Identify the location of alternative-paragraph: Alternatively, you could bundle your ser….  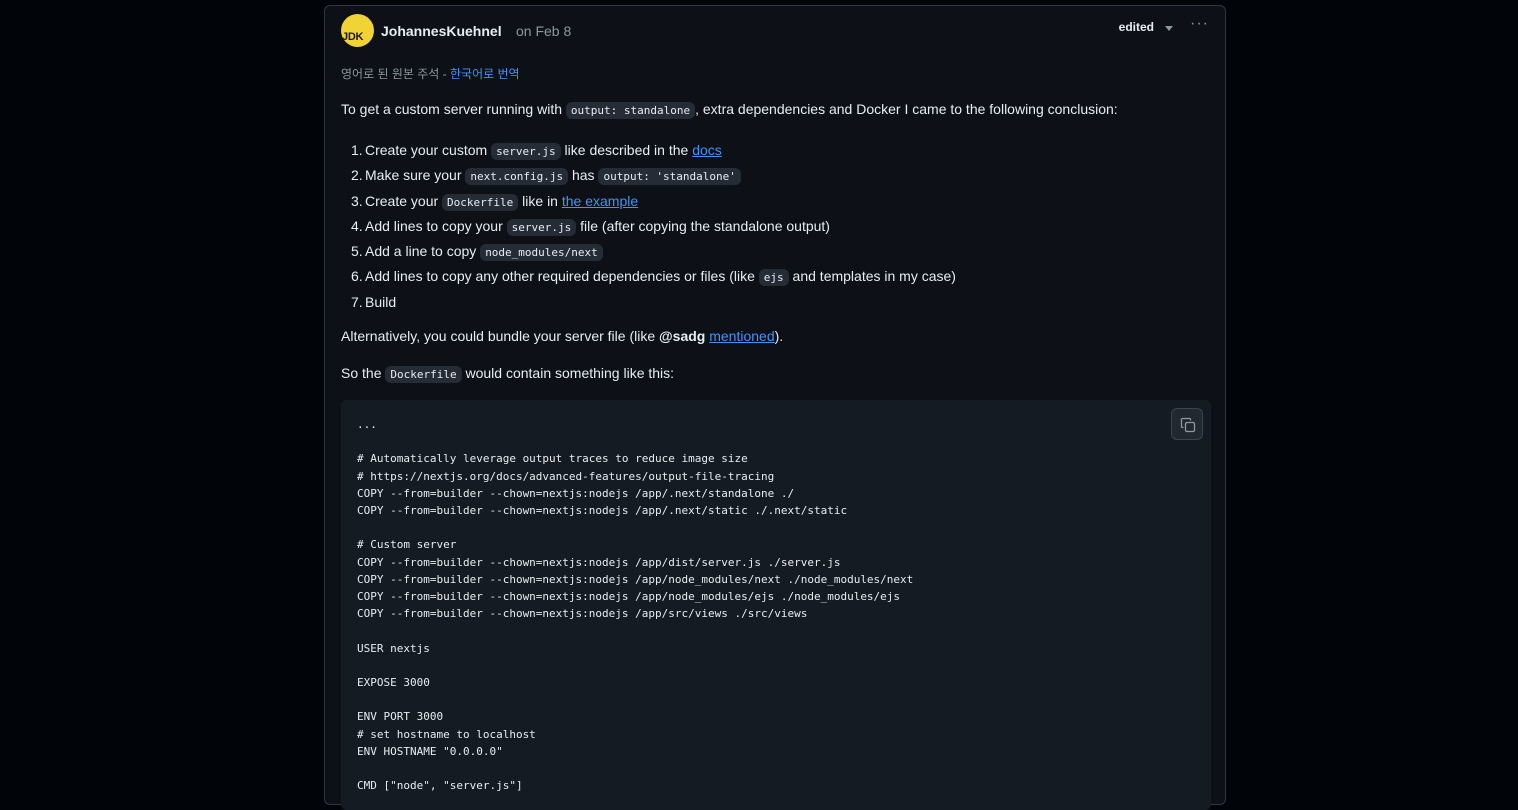
(562, 336).